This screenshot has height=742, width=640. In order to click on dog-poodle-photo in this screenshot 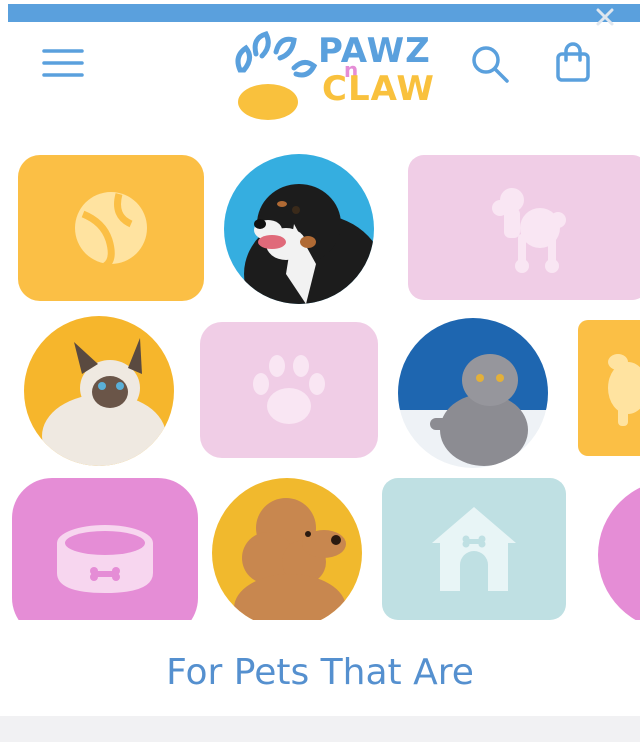, I will do `click(287, 549)`.